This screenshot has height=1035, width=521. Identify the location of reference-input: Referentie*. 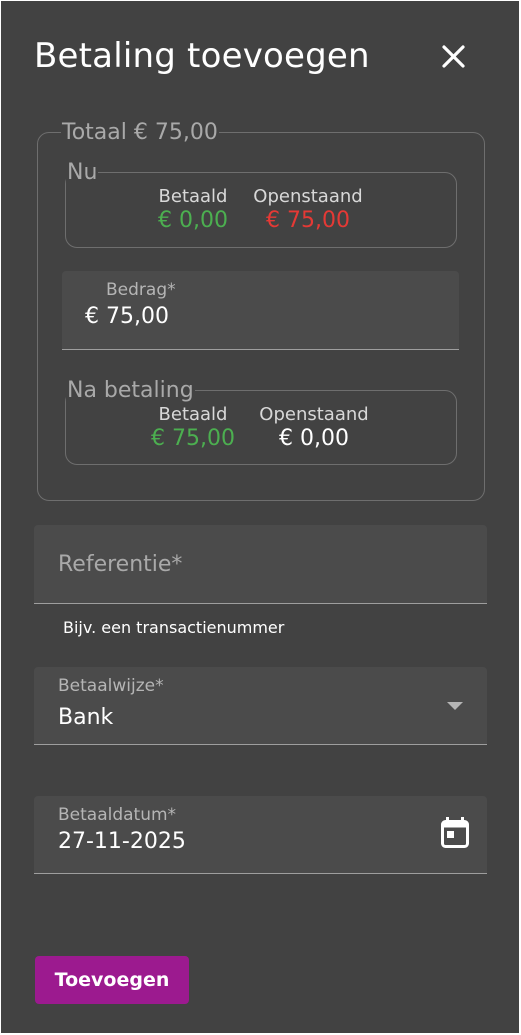
(120, 564).